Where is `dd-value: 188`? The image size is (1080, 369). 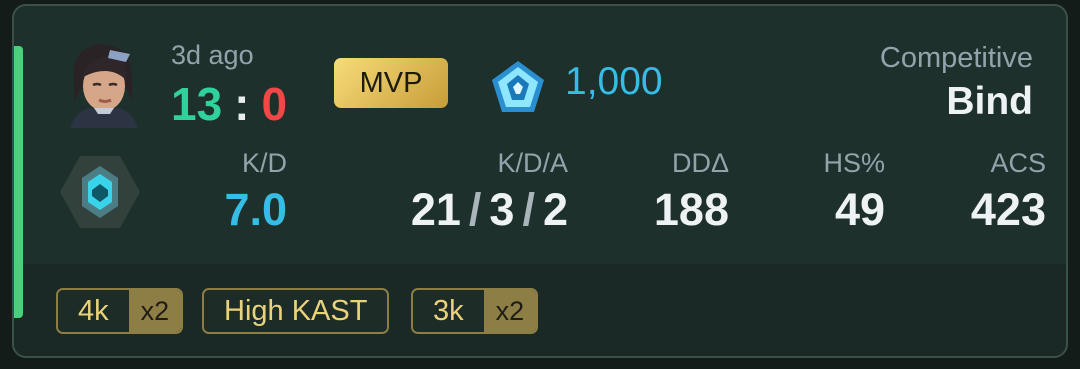 dd-value: 188 is located at coordinates (691, 209).